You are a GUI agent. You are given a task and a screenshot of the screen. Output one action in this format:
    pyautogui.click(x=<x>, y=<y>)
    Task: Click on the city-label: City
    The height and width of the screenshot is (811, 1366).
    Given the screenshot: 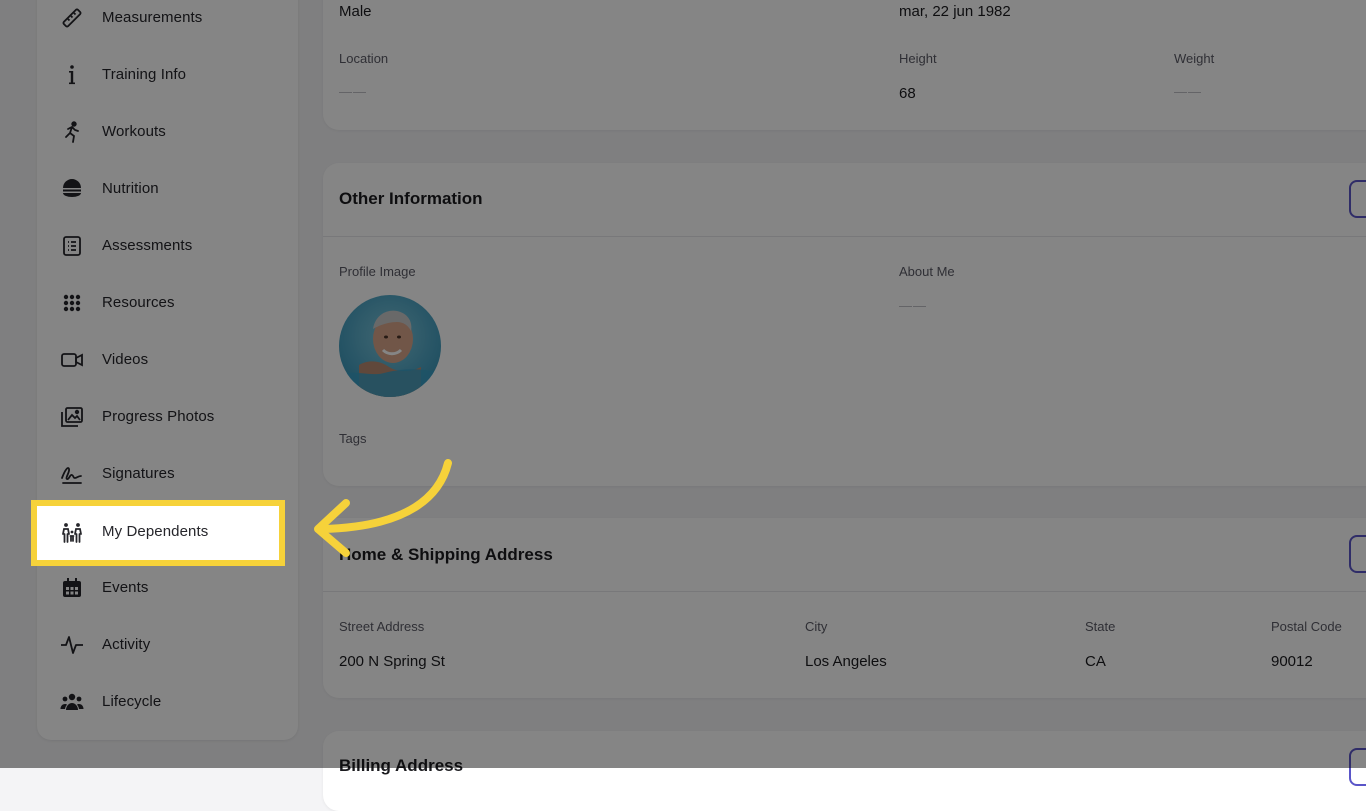 What is the action you would take?
    pyautogui.click(x=816, y=626)
    